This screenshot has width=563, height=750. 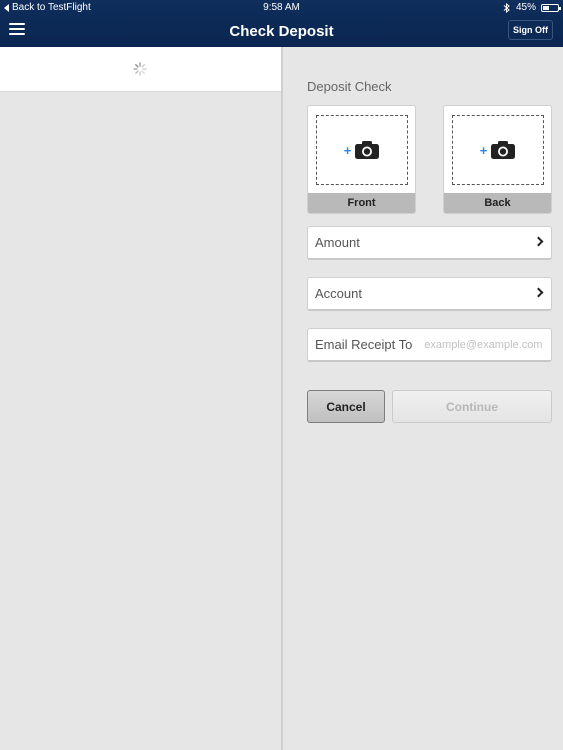 I want to click on back-photo-button: + Back, so click(x=497, y=159).